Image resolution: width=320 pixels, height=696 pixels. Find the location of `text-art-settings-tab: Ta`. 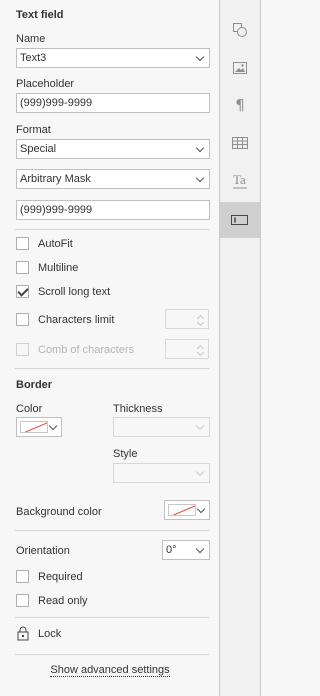

text-art-settings-tab: Ta is located at coordinates (240, 181).